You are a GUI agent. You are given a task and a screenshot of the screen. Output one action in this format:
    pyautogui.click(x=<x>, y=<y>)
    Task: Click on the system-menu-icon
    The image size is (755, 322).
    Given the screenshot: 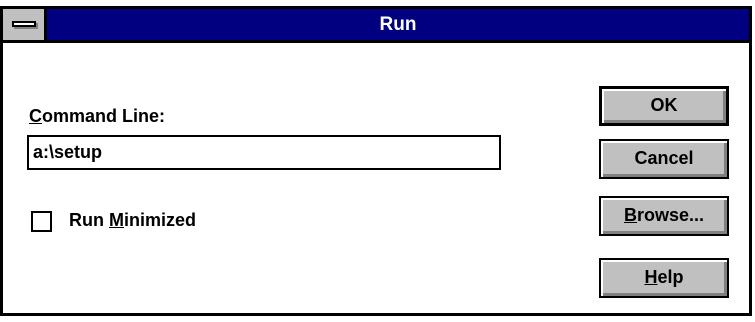 What is the action you would take?
    pyautogui.click(x=24, y=24)
    